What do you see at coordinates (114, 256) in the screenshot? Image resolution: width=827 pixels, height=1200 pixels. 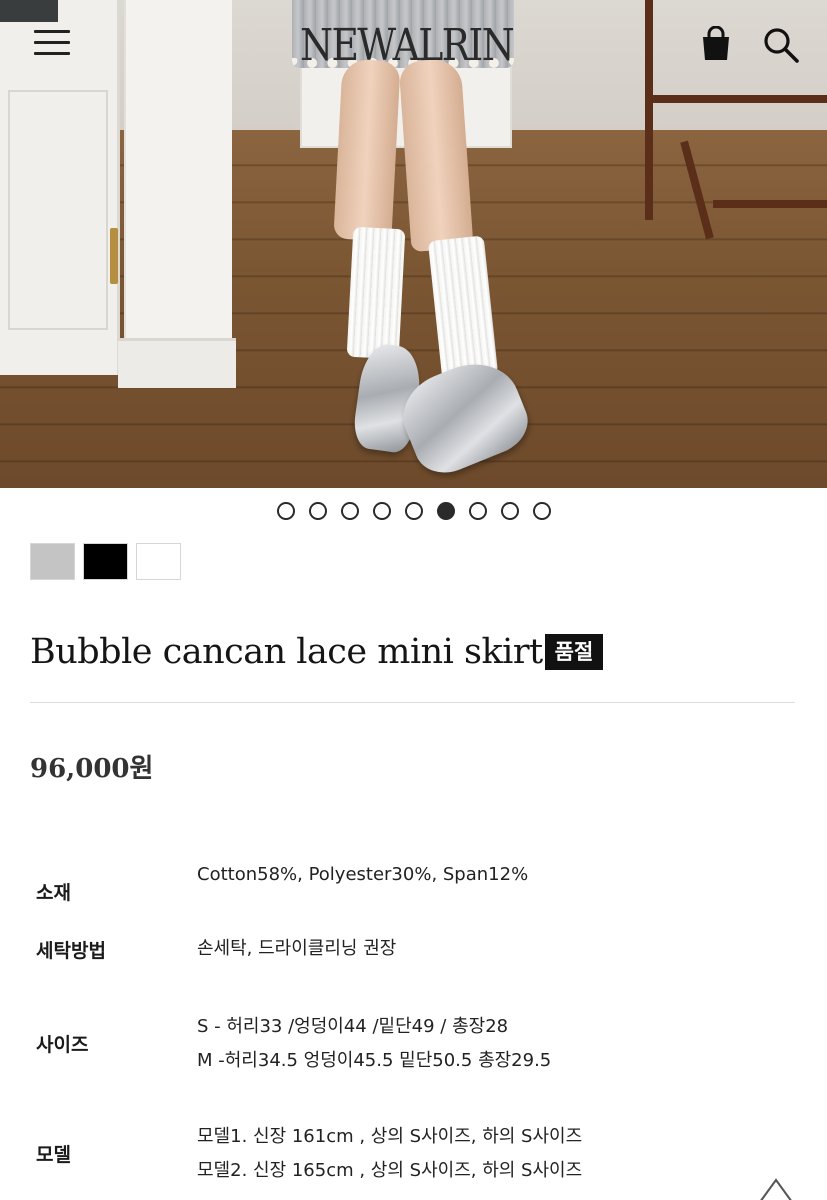 I see `photo-door-hinge` at bounding box center [114, 256].